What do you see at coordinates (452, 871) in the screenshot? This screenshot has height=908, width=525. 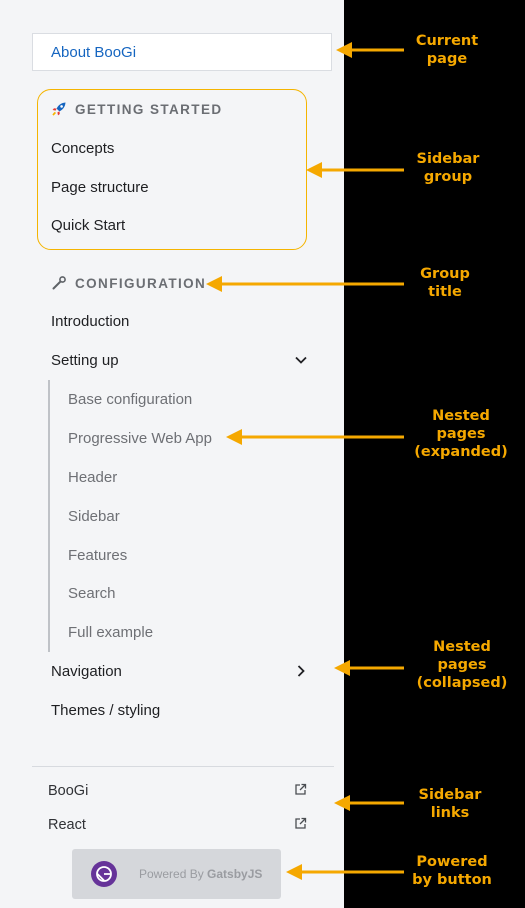 I see `callout-powered-by: Powered by button` at bounding box center [452, 871].